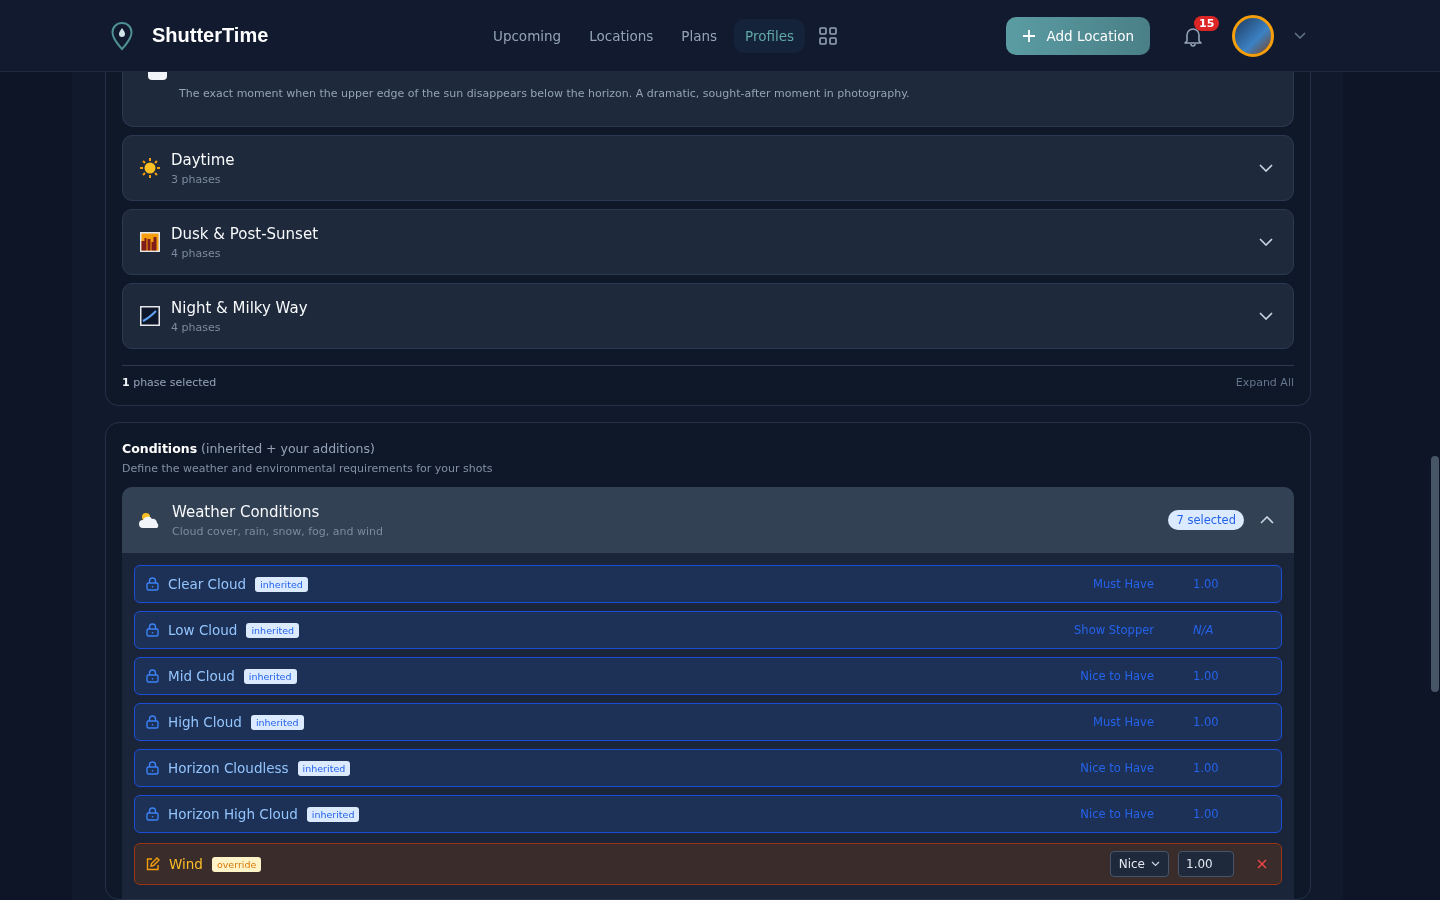 This screenshot has width=1440, height=900. I want to click on group-title: Night & Milky Way, so click(240, 307).